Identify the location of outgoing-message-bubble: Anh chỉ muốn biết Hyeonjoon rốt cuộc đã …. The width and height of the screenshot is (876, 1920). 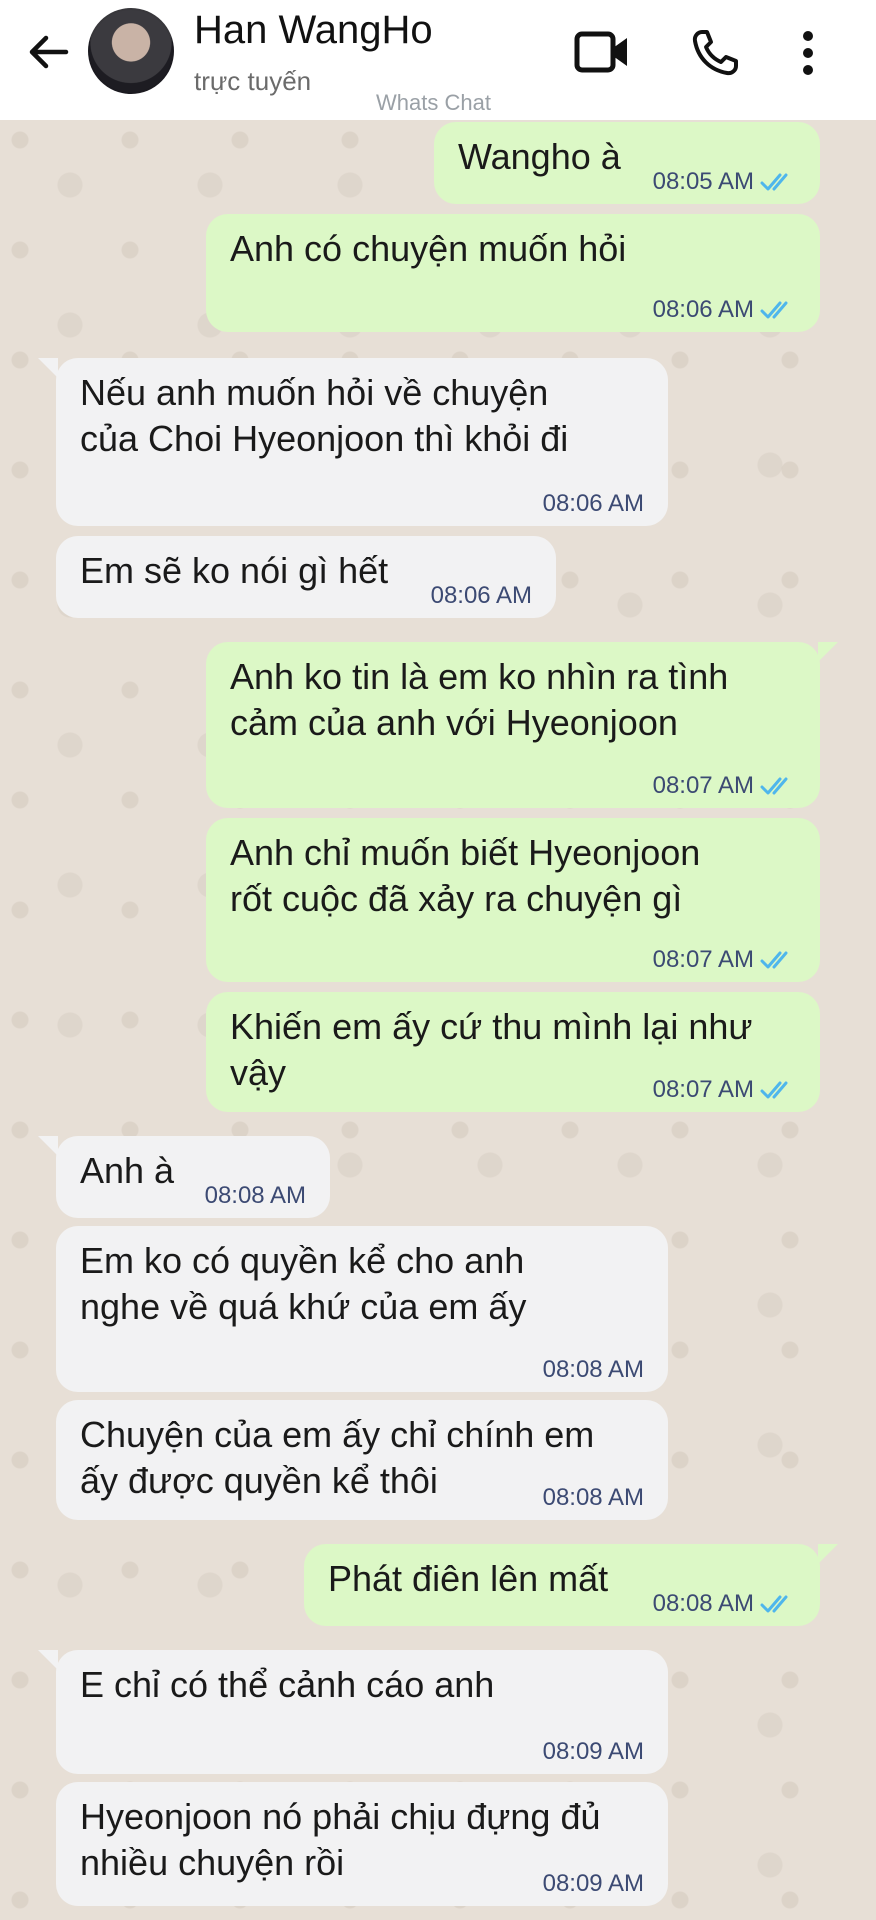
(513, 900).